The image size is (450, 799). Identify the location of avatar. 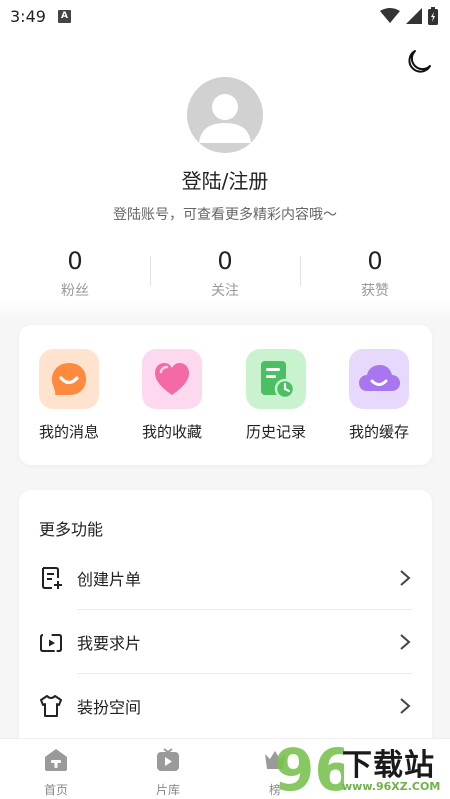
(225, 115).